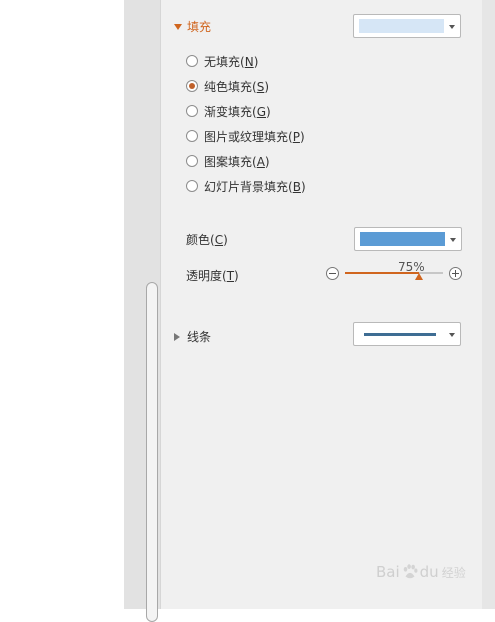  I want to click on panel-right-edge, so click(488, 304).